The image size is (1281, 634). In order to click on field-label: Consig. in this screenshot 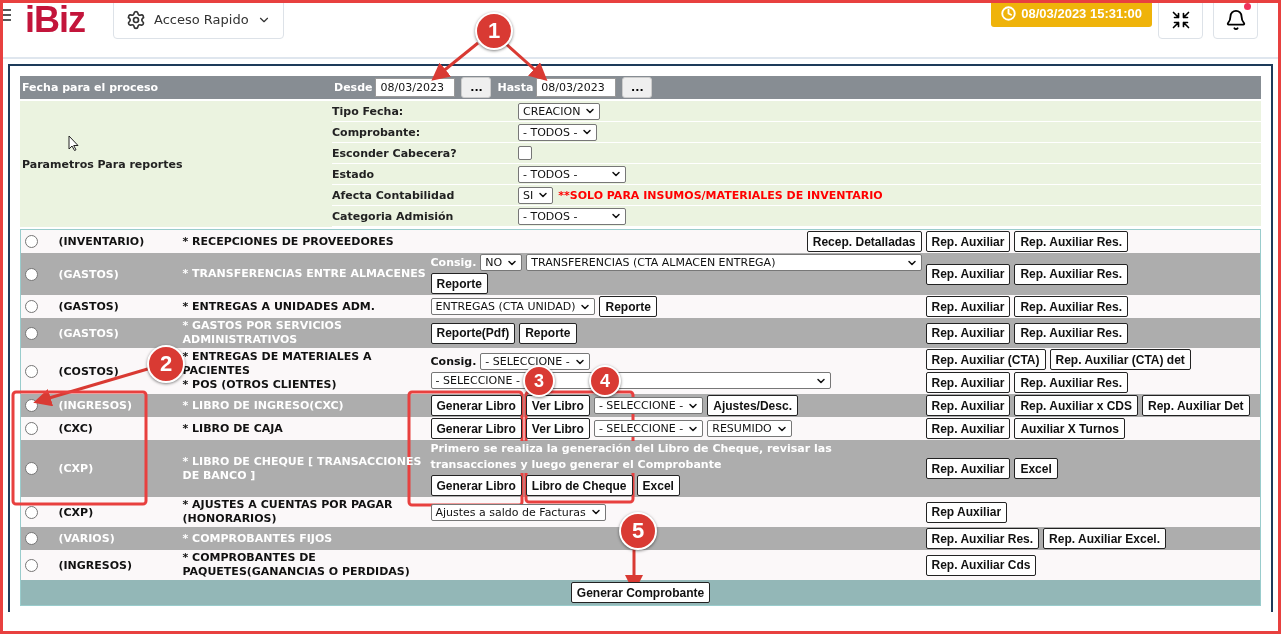, I will do `click(453, 361)`.